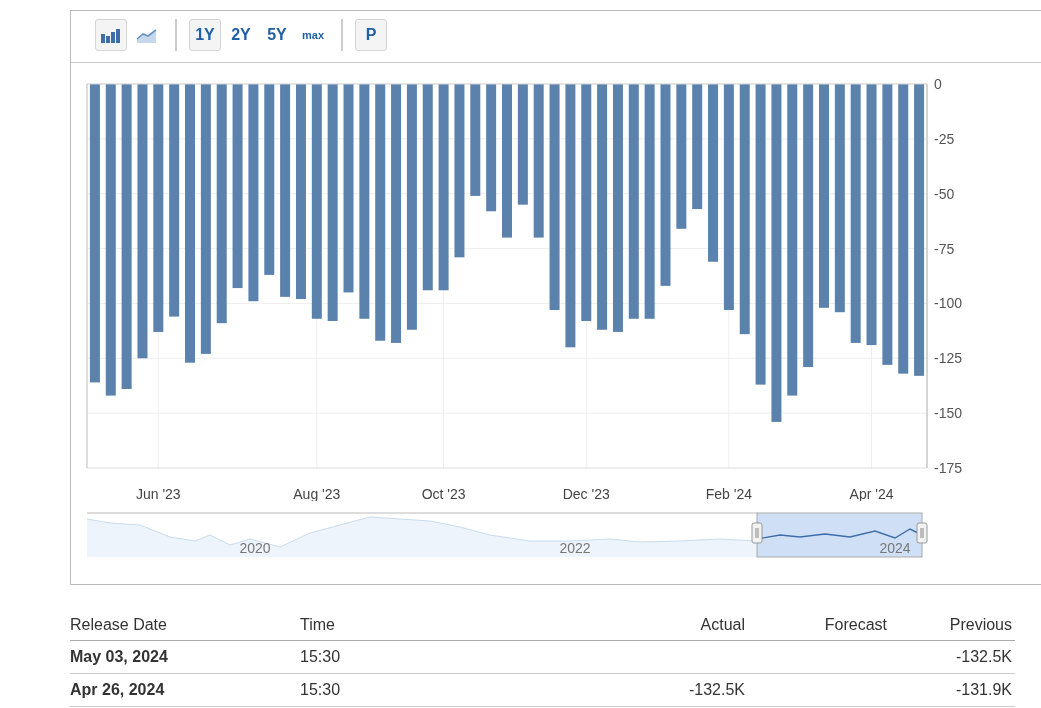 This screenshot has width=1041, height=708. What do you see at coordinates (948, 303) in the screenshot?
I see `y-axis-label: -100` at bounding box center [948, 303].